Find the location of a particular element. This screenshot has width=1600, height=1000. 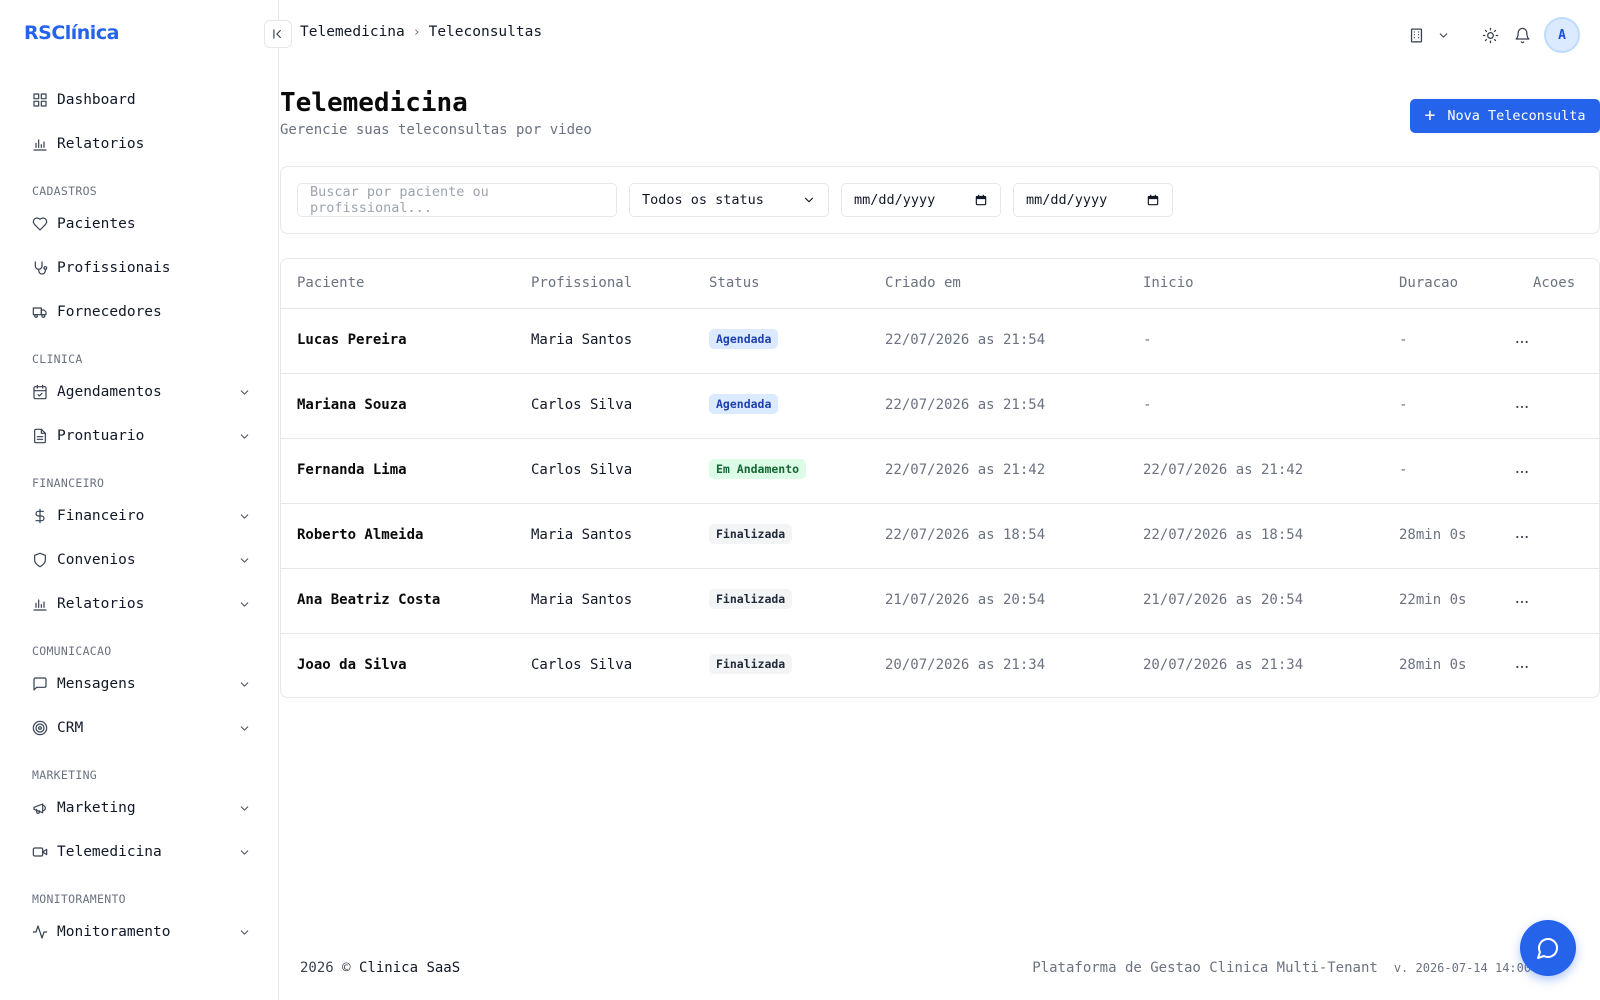

sidebar-item-prontuario: Prontuario is located at coordinates (140, 436).